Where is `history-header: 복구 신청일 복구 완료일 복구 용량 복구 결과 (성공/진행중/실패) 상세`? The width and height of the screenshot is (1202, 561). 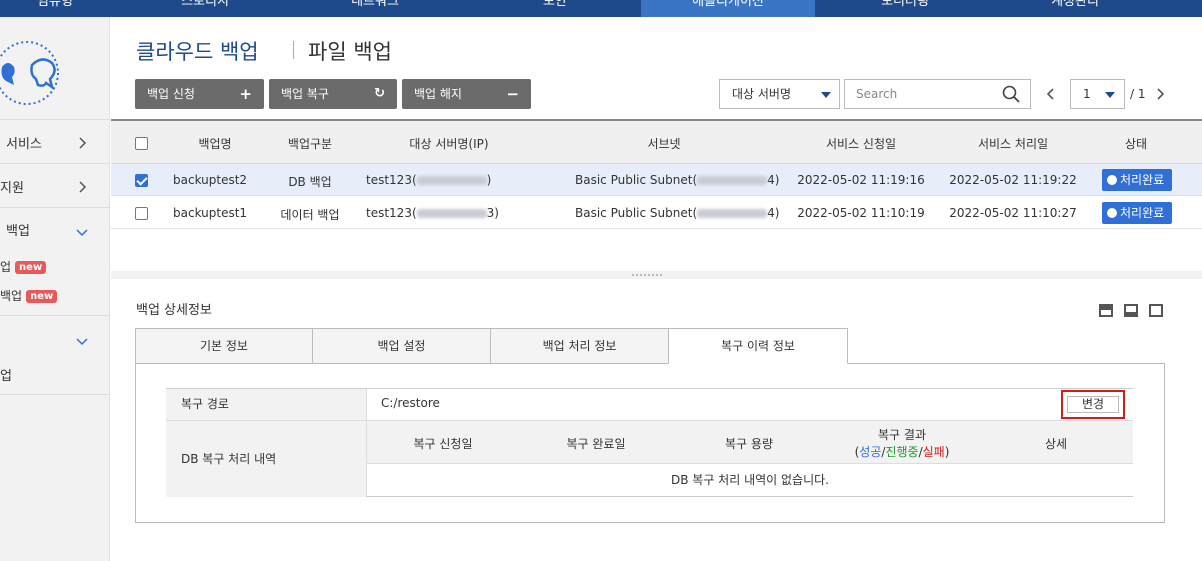
history-header: 복구 신청일 복구 완료일 복구 용량 복구 결과 (성공/진행중/실패) 상세 is located at coordinates (750, 442).